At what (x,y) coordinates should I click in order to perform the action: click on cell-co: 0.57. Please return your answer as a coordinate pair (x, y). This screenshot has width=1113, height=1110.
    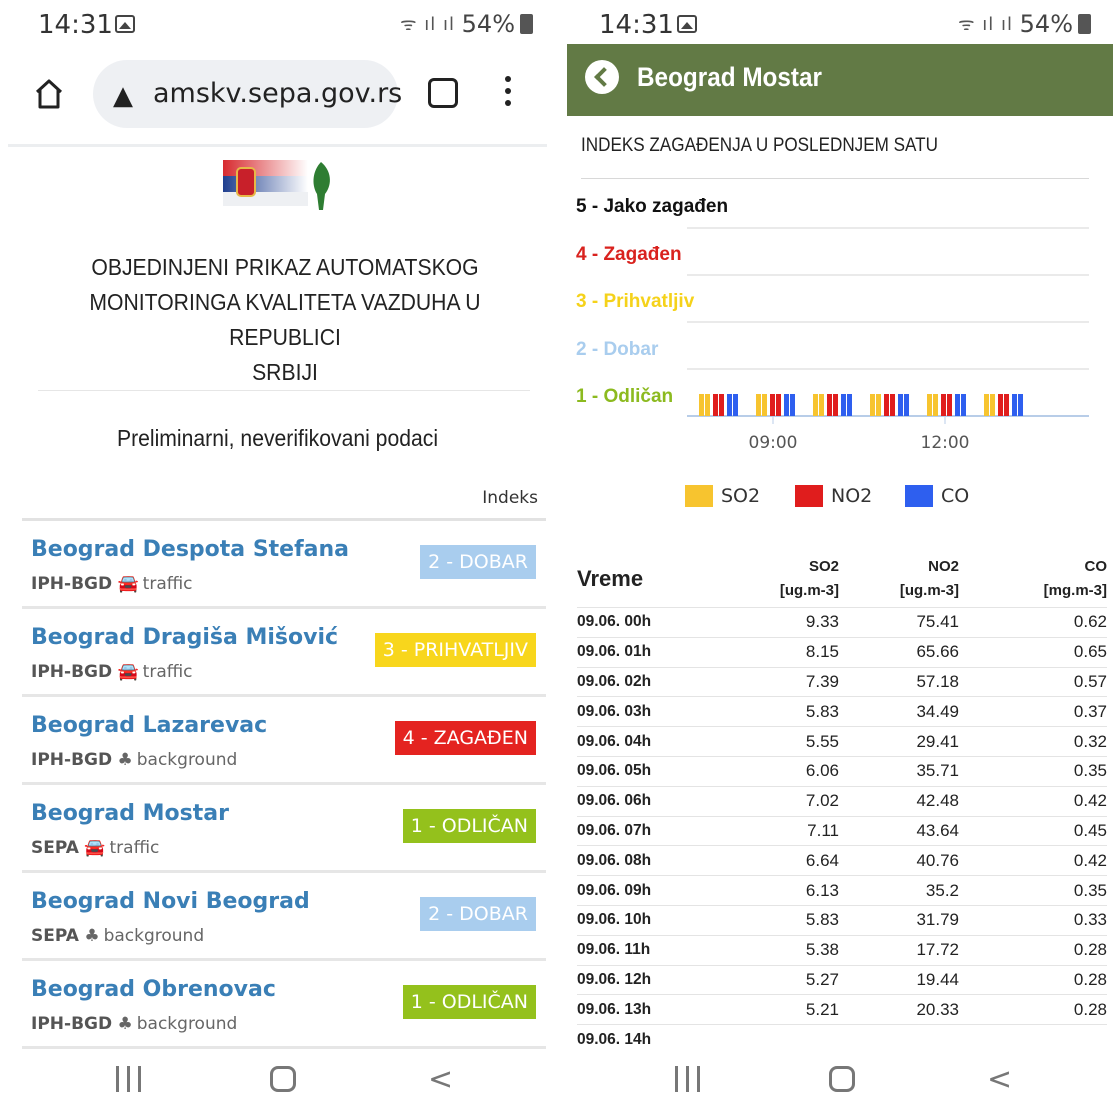
    Looking at the image, I should click on (1033, 681).